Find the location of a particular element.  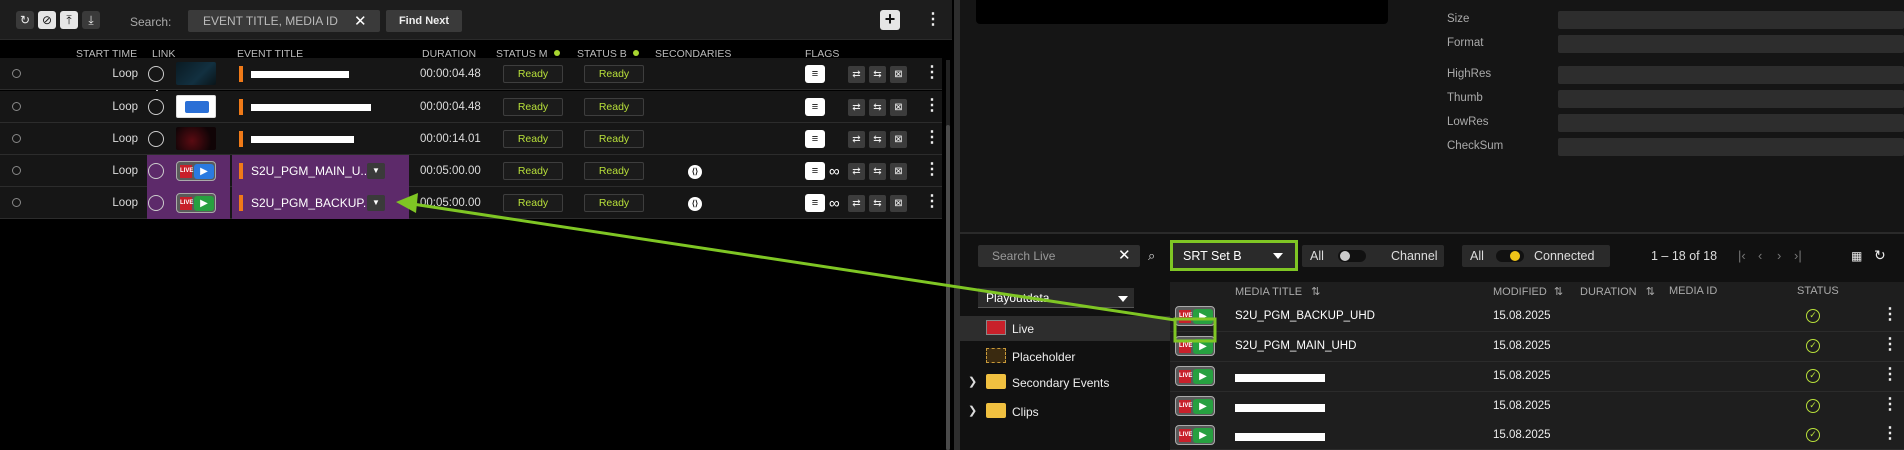

format-field is located at coordinates (1731, 44).